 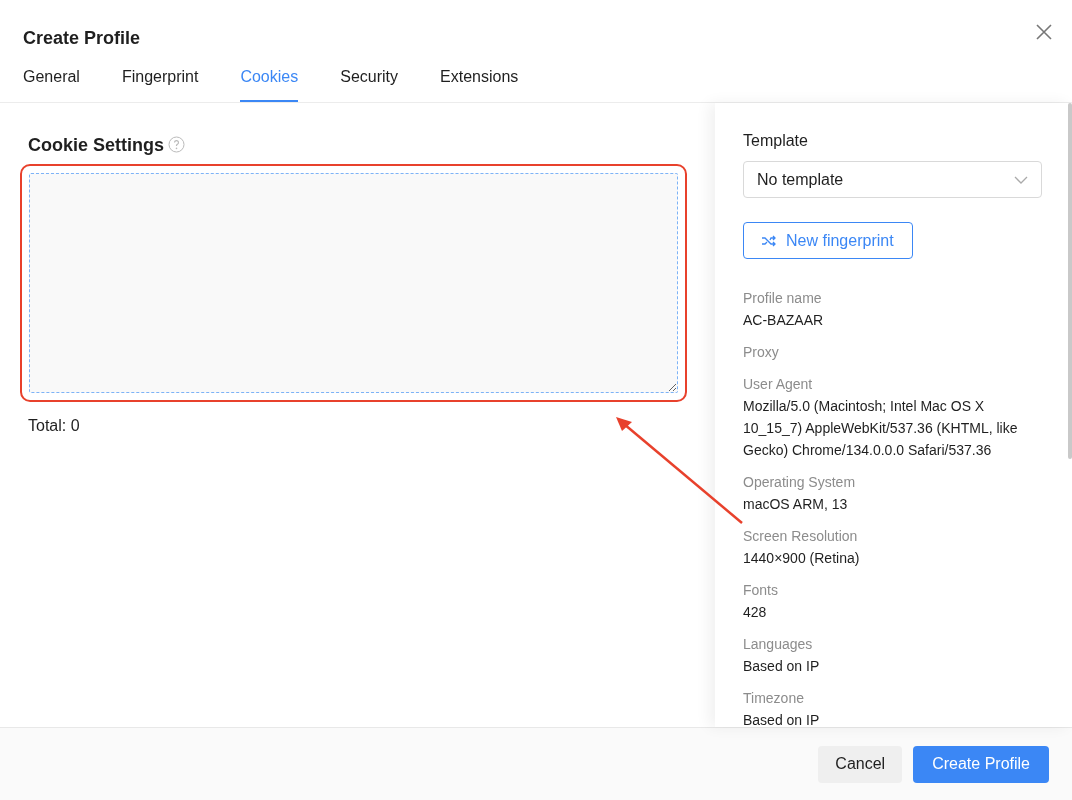 What do you see at coordinates (892, 179) in the screenshot?
I see `template-select: No template` at bounding box center [892, 179].